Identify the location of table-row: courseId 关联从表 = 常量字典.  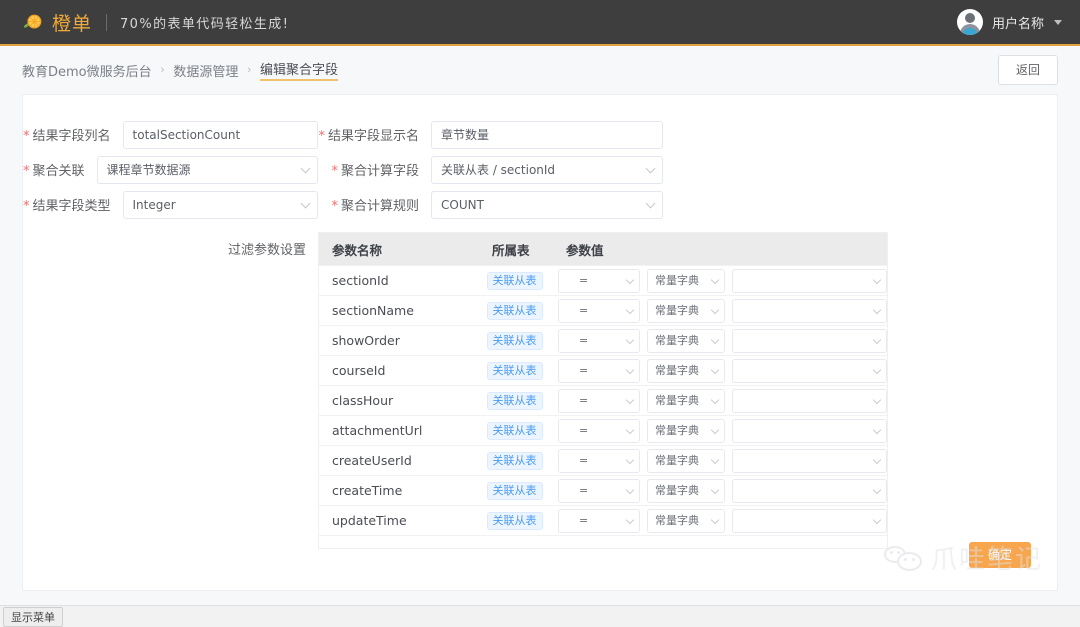
(603, 370).